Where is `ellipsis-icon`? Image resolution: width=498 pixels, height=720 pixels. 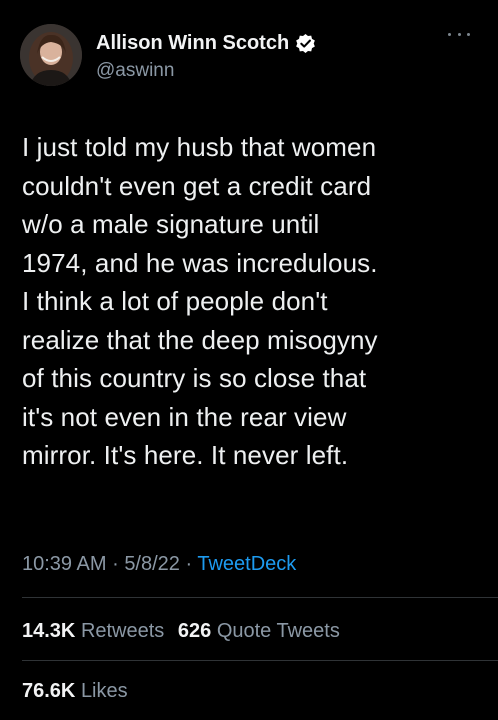 ellipsis-icon is located at coordinates (459, 34).